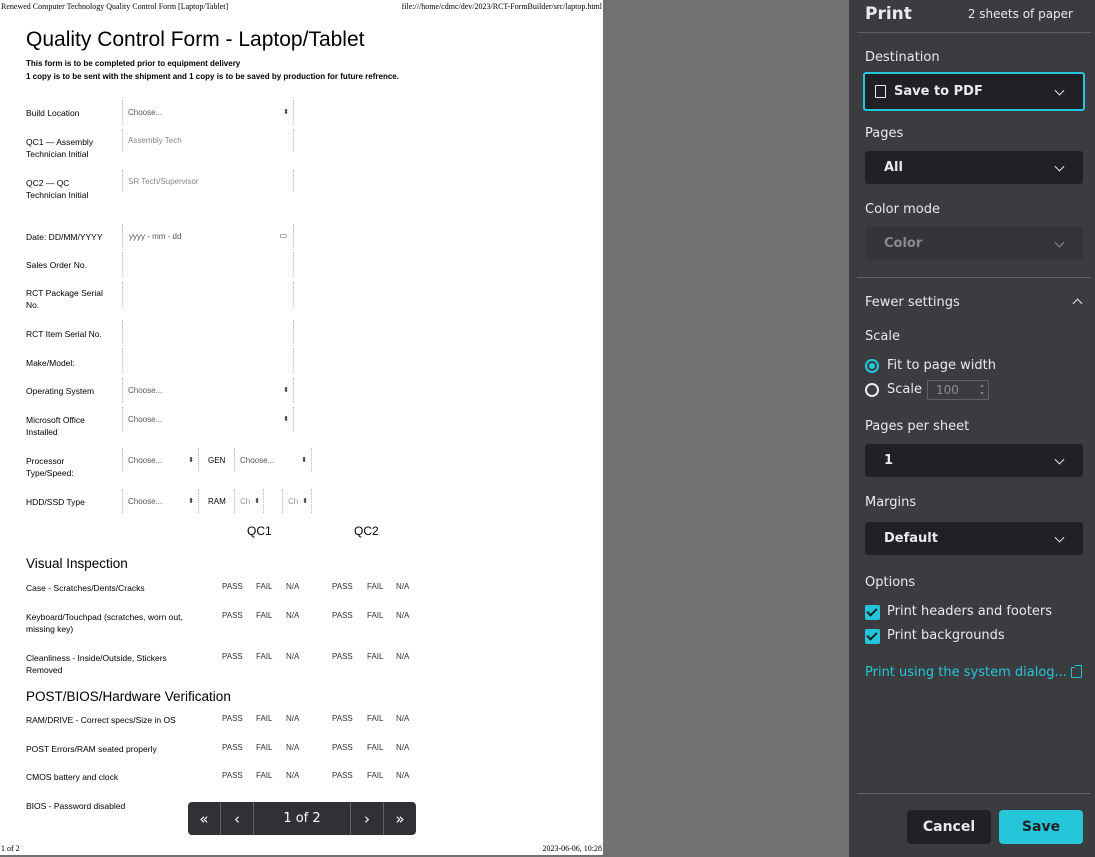 The width and height of the screenshot is (1095, 857). What do you see at coordinates (367, 818) in the screenshot?
I see `next-page-button: ›` at bounding box center [367, 818].